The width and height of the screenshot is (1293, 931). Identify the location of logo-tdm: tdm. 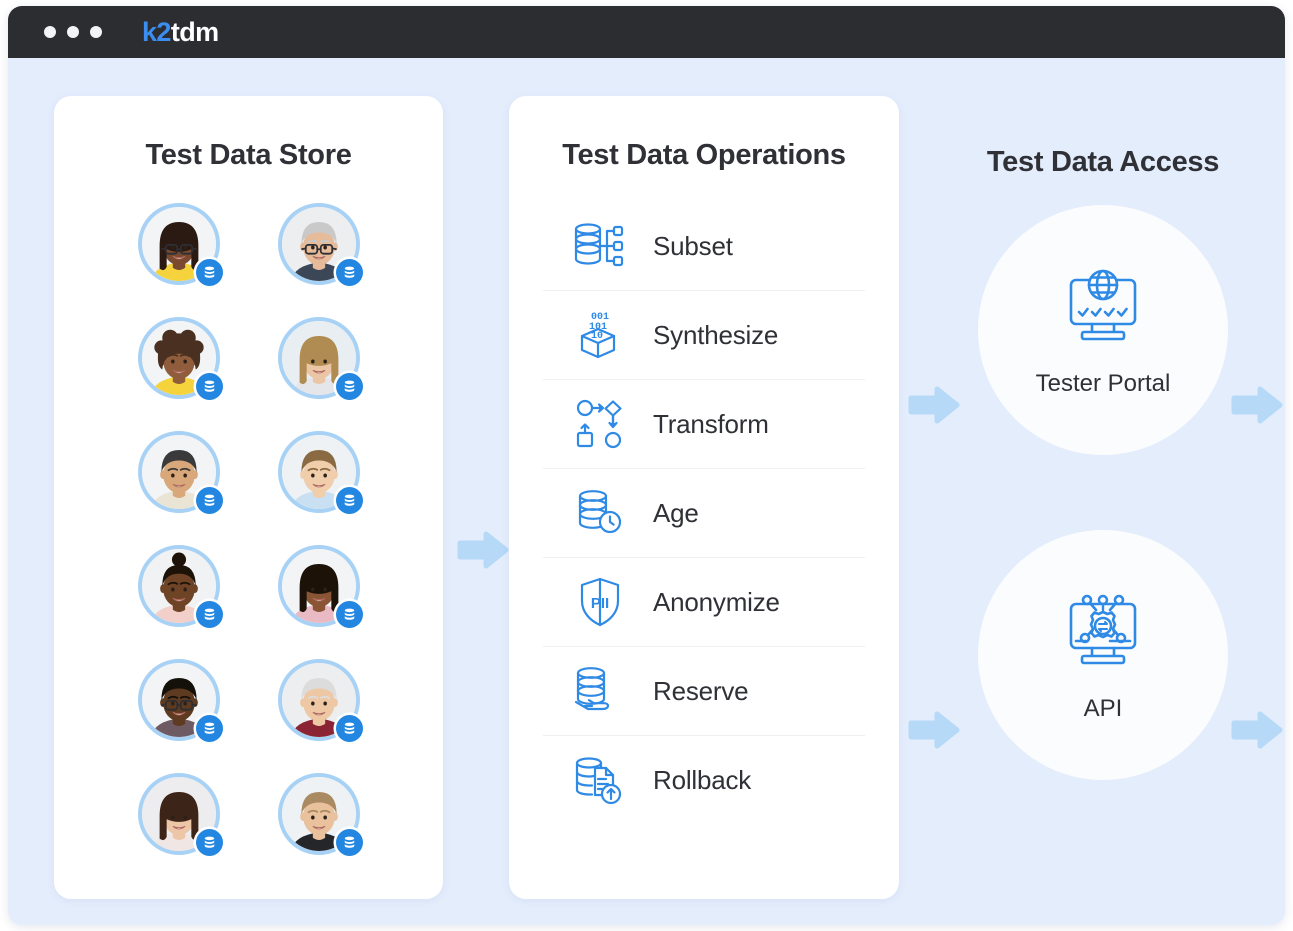
(194, 31).